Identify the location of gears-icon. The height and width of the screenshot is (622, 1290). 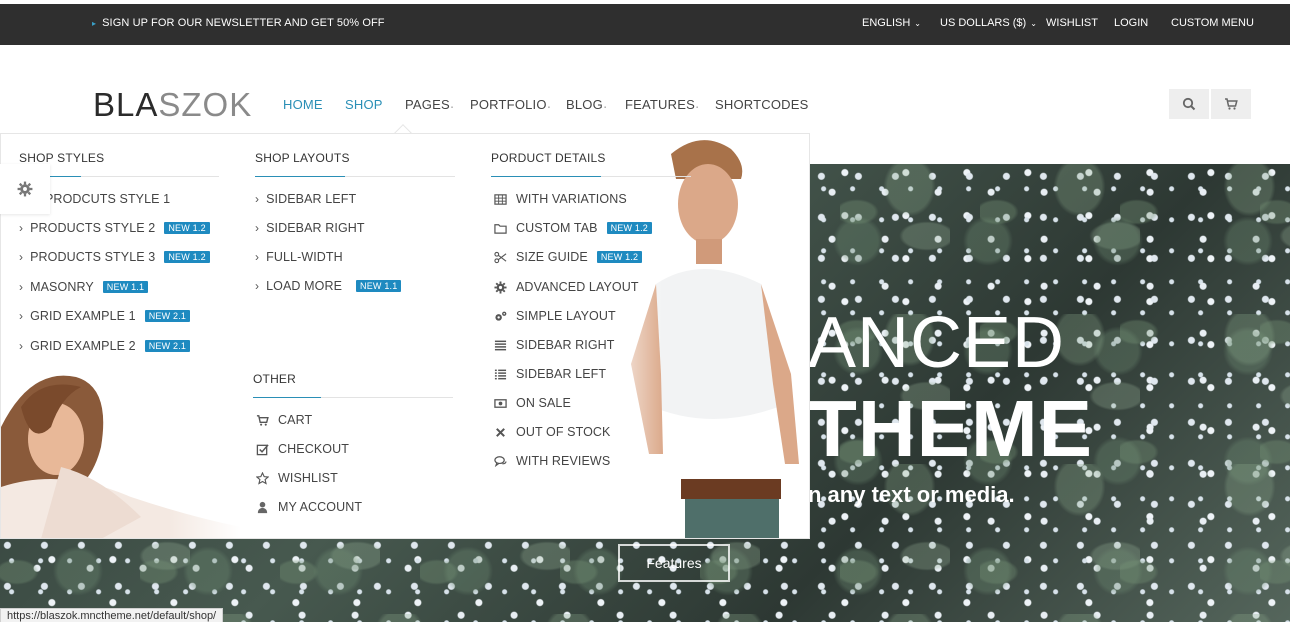
(500, 316).